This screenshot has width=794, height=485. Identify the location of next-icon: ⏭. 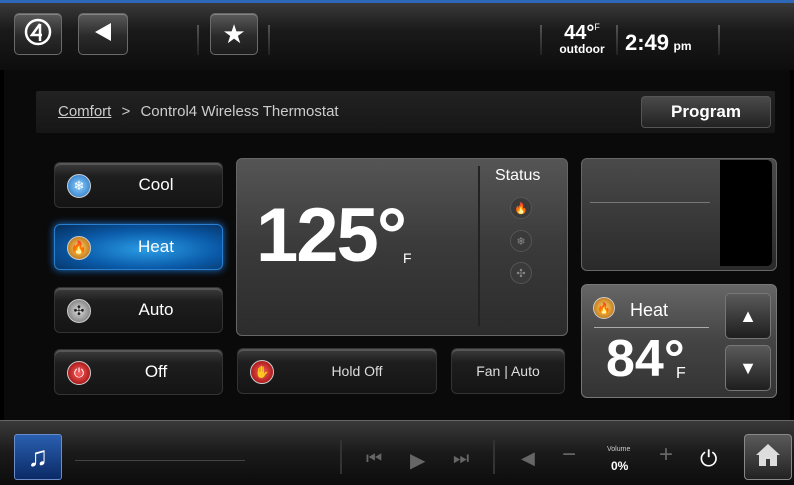
(461, 458).